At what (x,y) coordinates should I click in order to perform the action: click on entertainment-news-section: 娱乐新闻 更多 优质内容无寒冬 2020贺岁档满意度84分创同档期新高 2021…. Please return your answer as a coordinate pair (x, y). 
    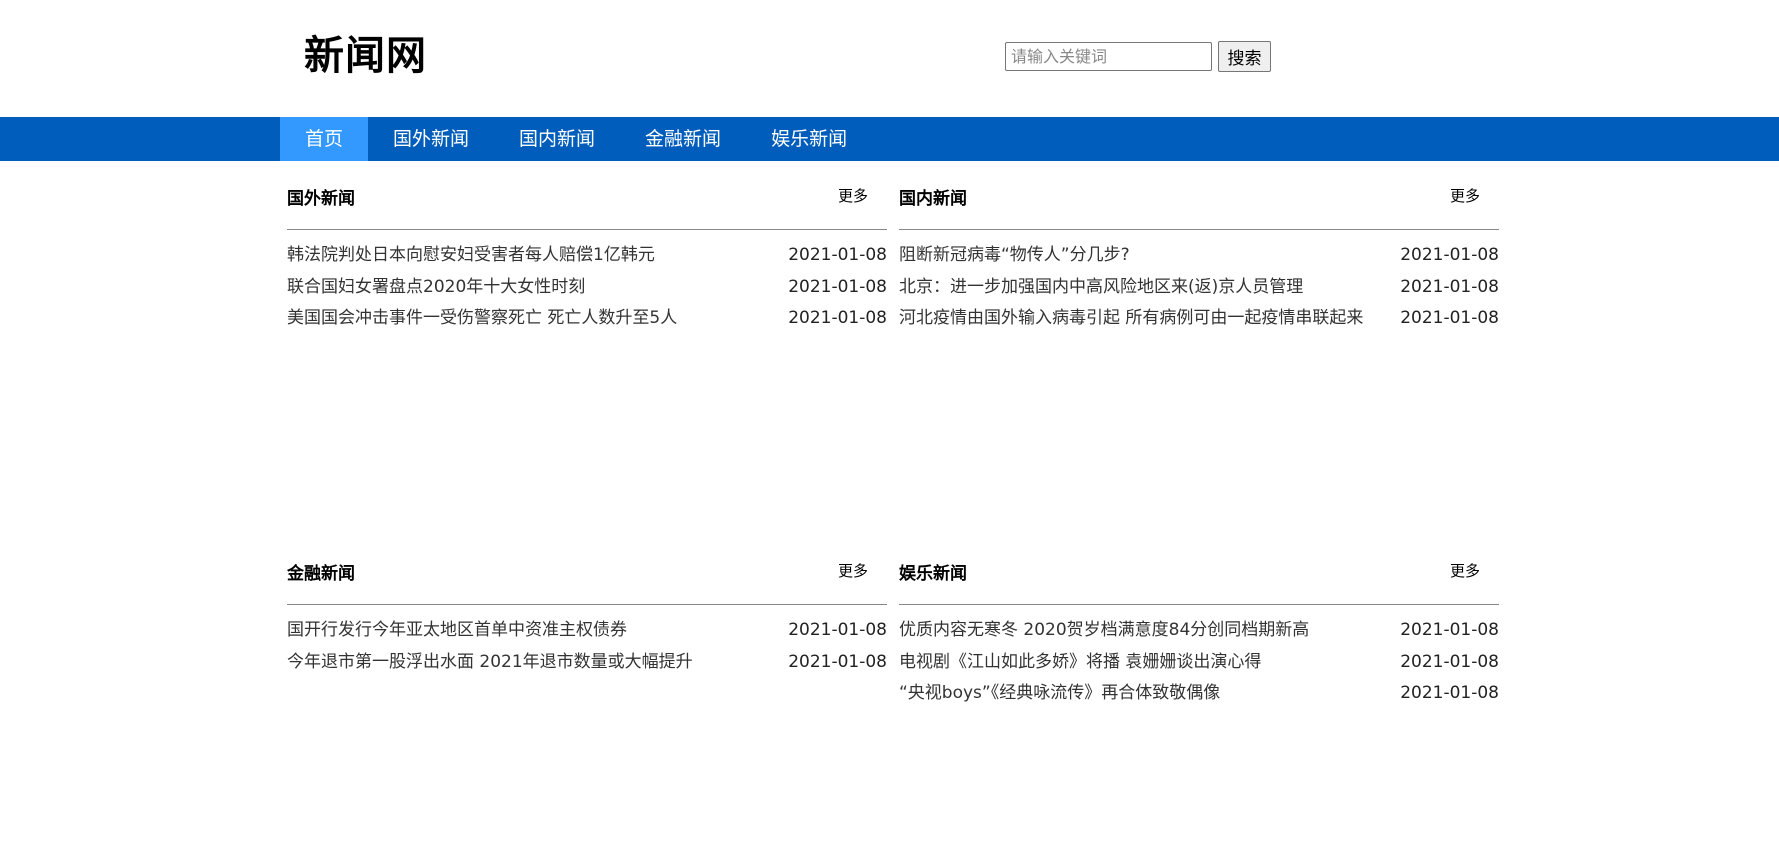
    Looking at the image, I should click on (1199, 630).